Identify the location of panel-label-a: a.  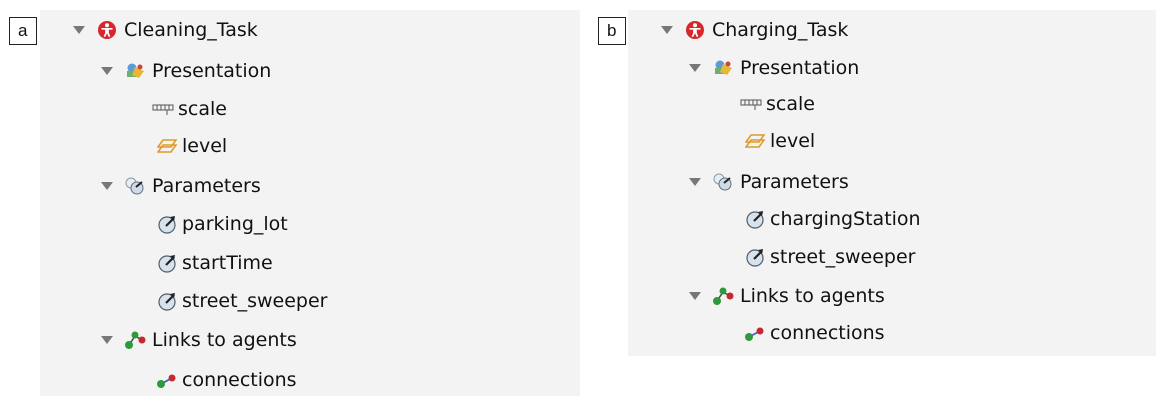
(23, 31).